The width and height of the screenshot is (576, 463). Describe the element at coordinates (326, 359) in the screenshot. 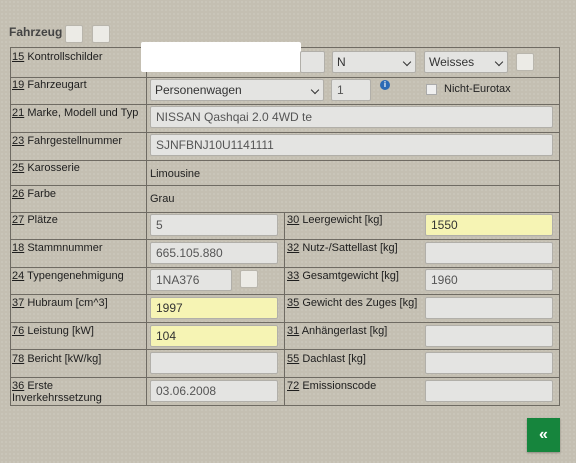

I see `label-dachlast: 55 Dachlast [kg]` at that location.